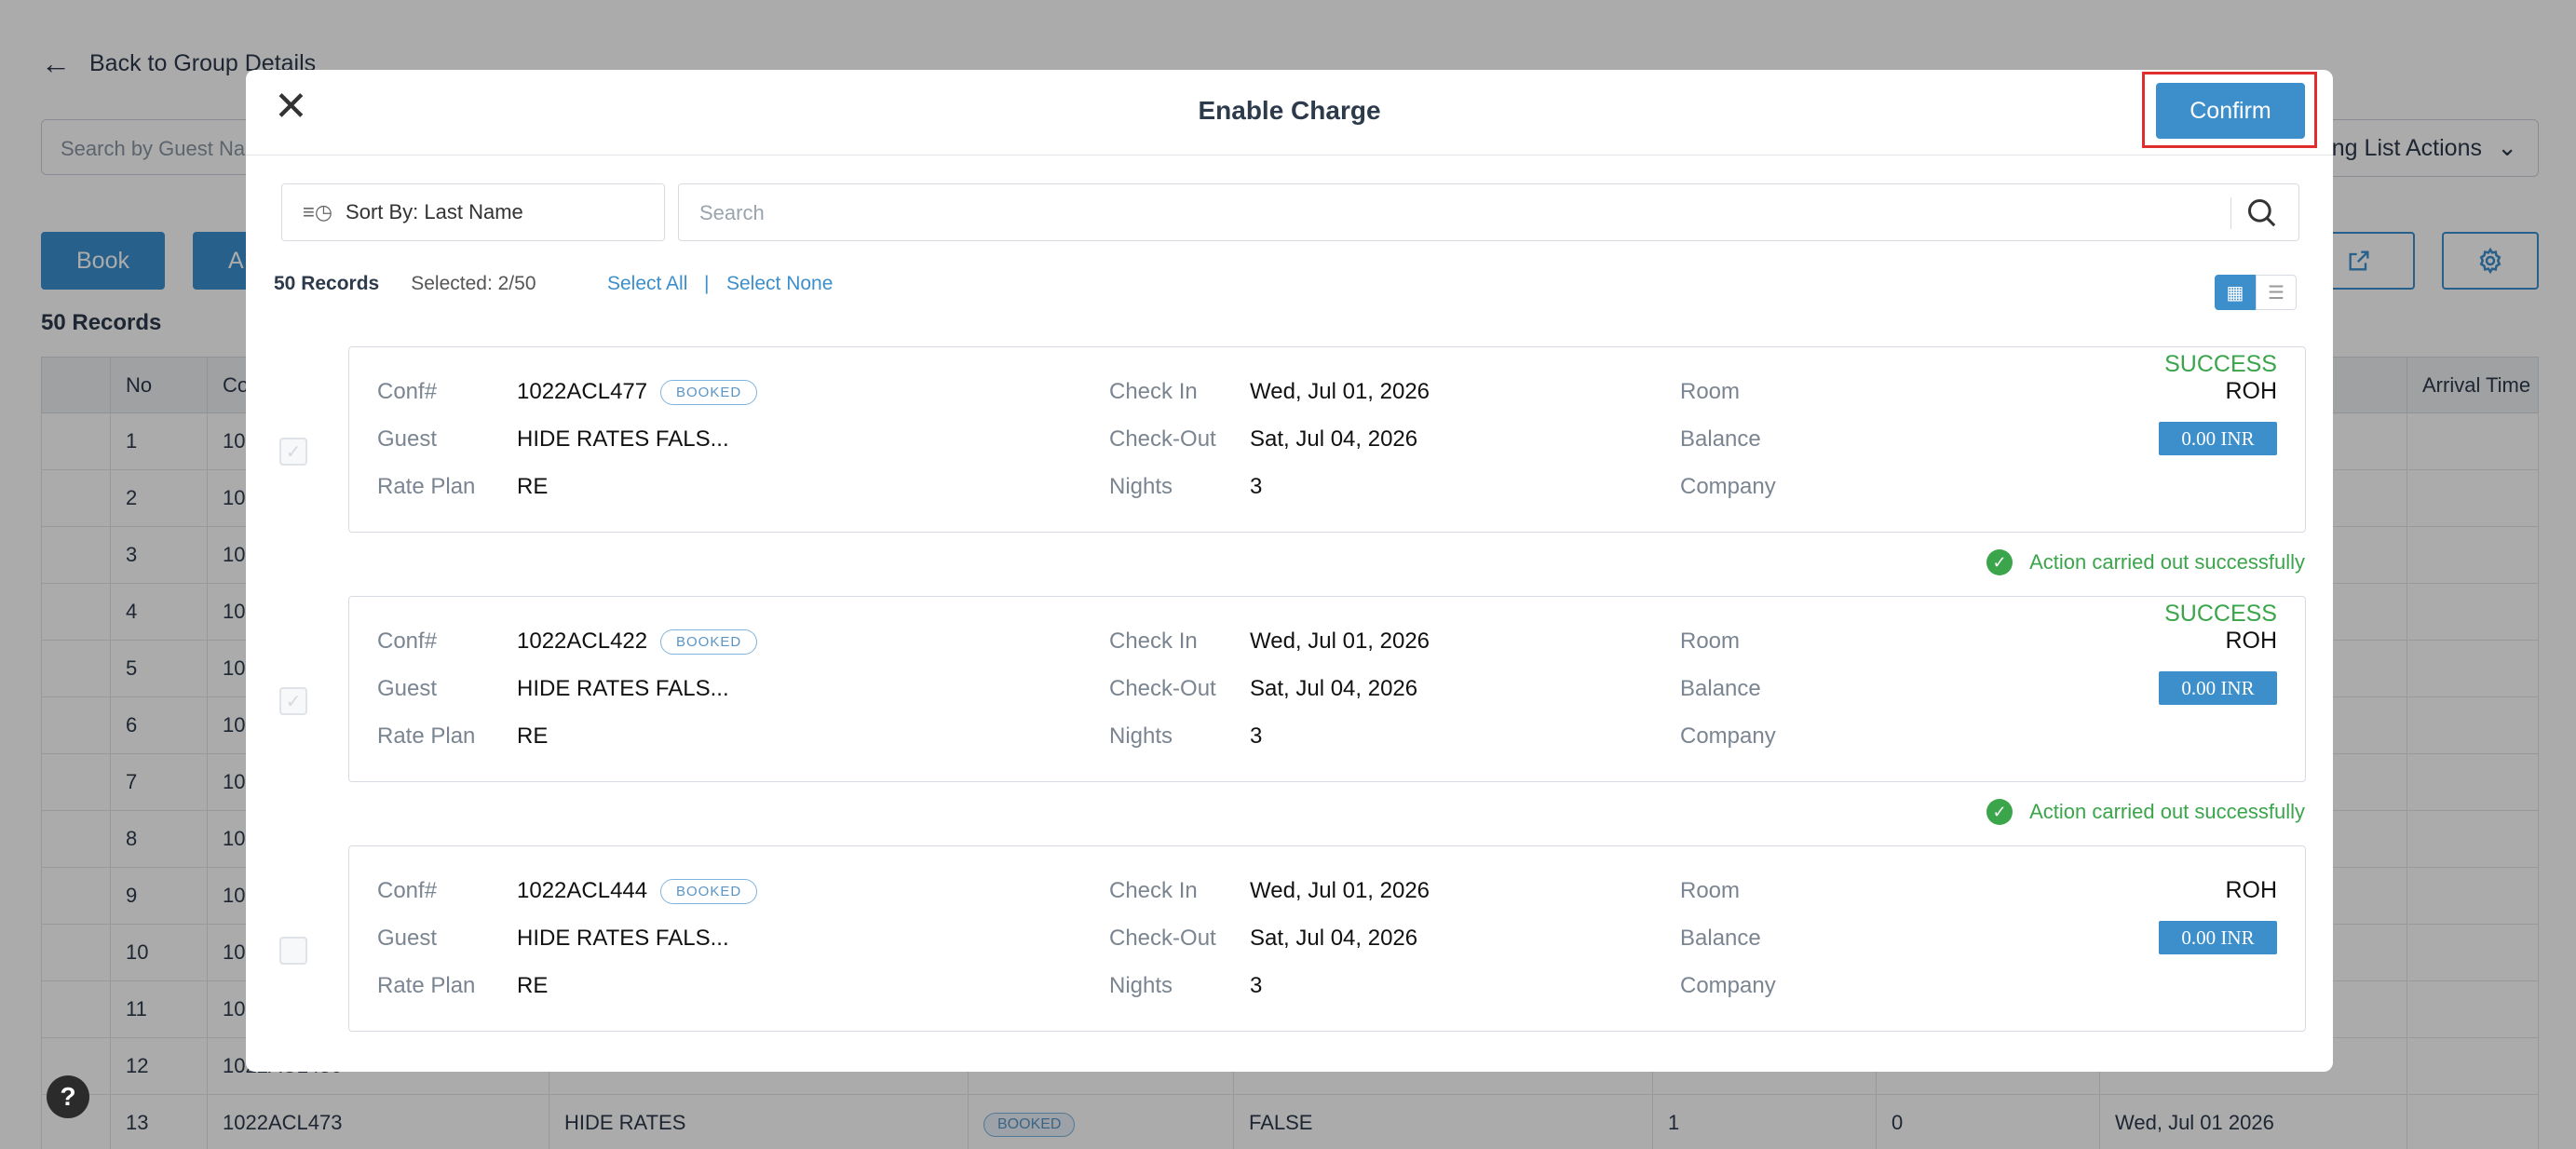 The image size is (2576, 1149). Describe the element at coordinates (732, 213) in the screenshot. I see `search-placeholder: Search` at that location.